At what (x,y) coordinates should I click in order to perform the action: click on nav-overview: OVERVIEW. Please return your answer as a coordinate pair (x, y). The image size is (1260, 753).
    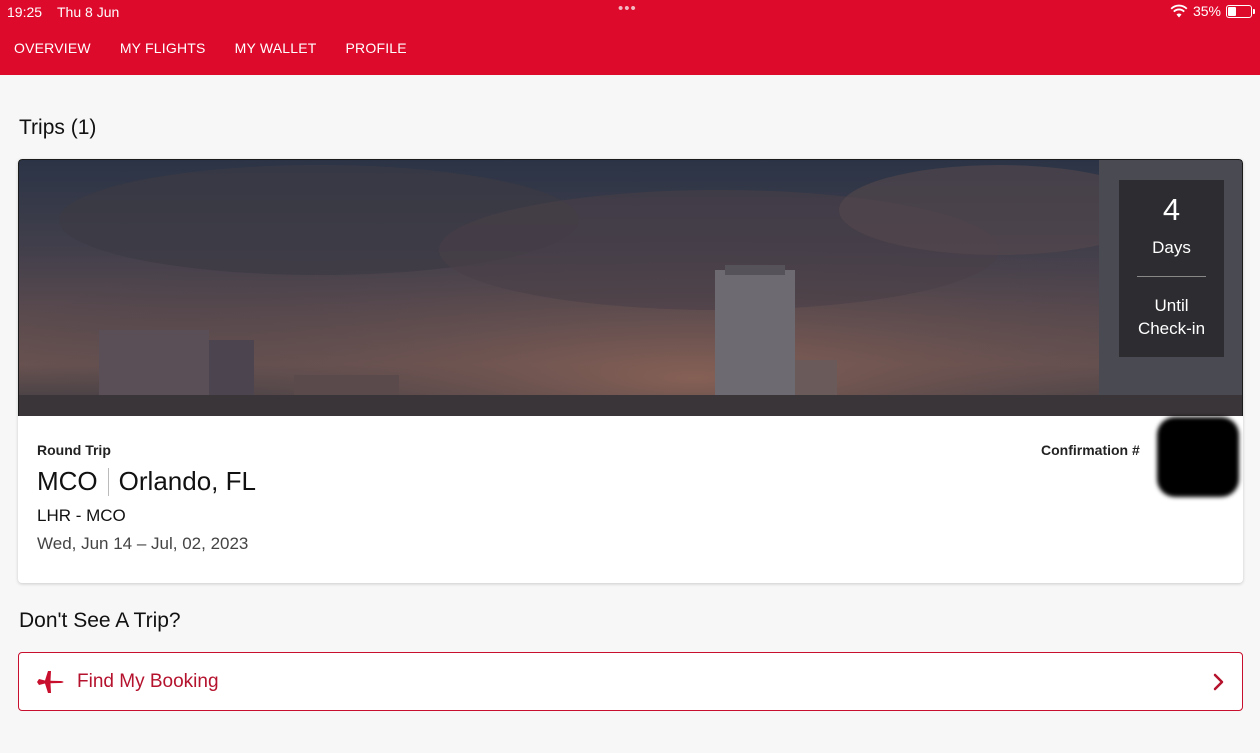
    Looking at the image, I should click on (52, 48).